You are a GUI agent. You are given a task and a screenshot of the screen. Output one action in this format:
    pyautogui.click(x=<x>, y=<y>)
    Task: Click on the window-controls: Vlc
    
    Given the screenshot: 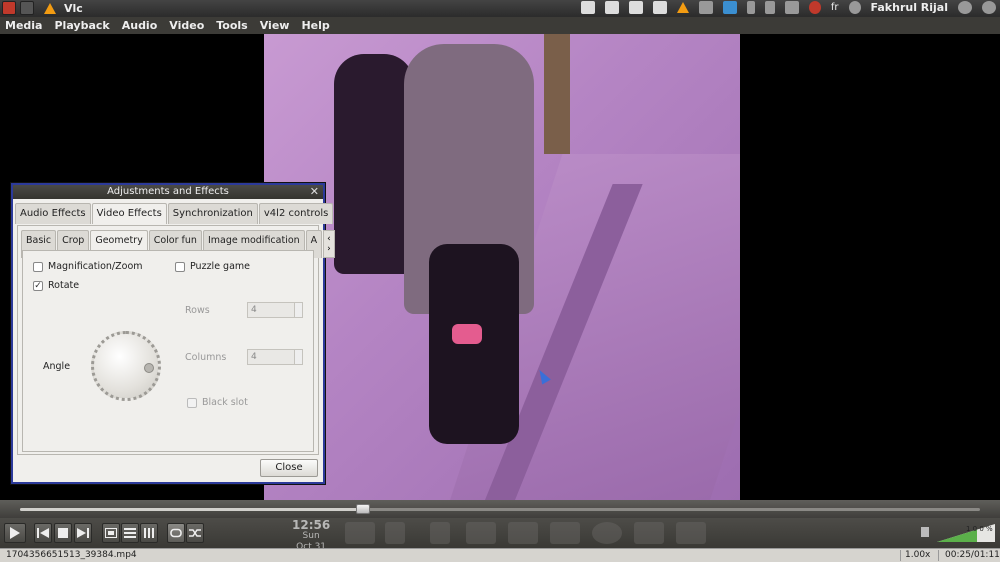 What is the action you would take?
    pyautogui.click(x=42, y=8)
    